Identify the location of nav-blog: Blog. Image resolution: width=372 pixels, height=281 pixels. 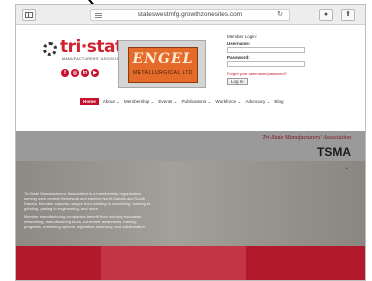
(278, 101).